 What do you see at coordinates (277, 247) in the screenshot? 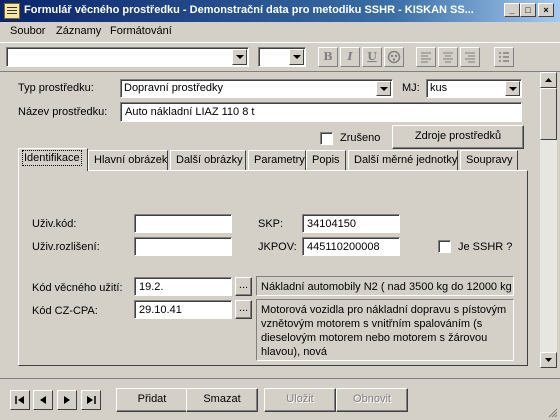
I see `jkpov-label: JKPOV:` at bounding box center [277, 247].